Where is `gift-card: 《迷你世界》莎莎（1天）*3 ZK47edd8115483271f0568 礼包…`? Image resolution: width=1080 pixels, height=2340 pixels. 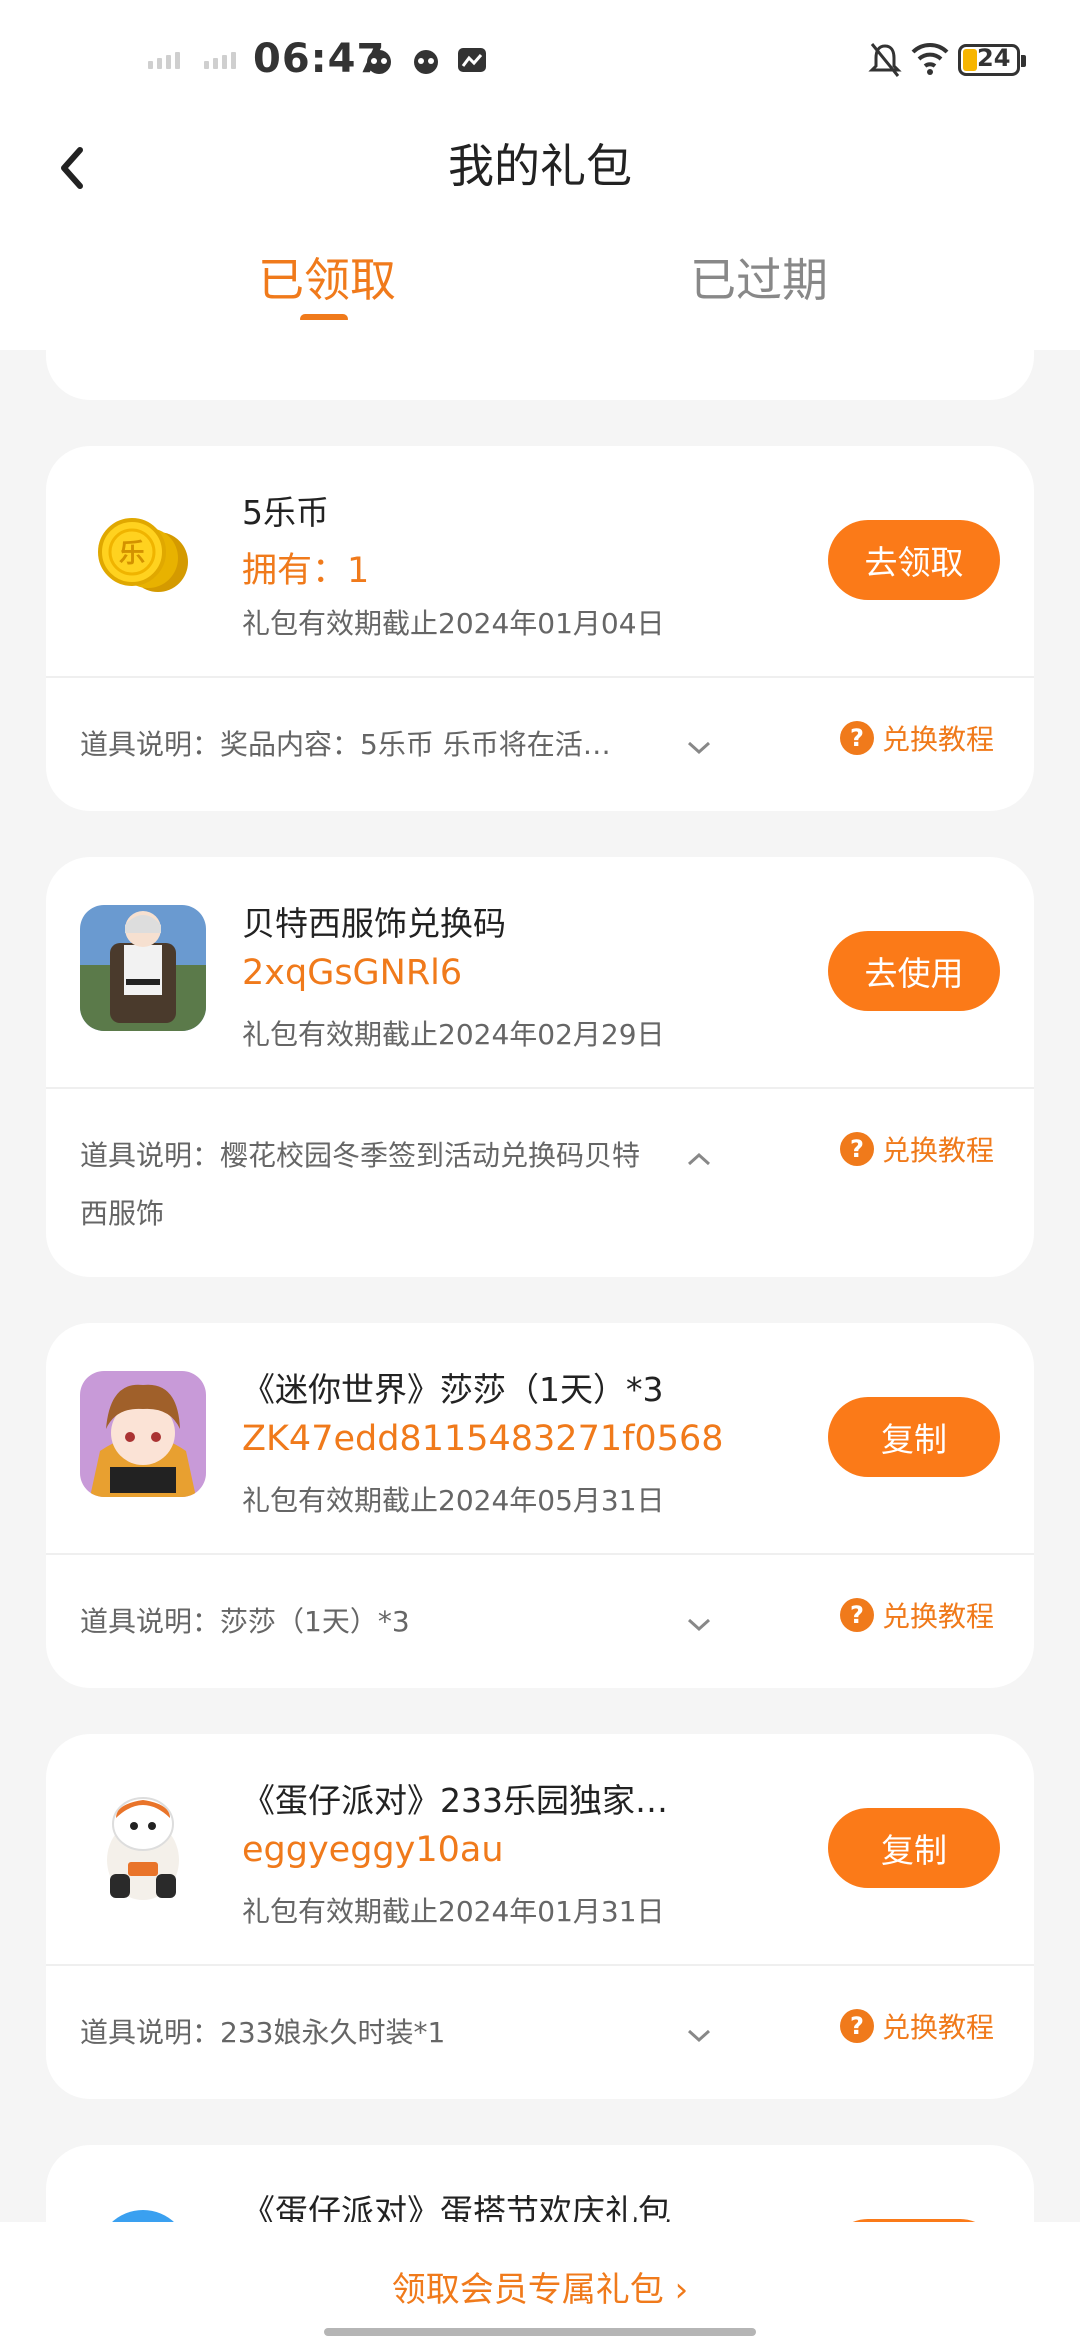 gift-card: 《迷你世界》莎莎（1天）*3 ZK47edd8115483271f0568 礼包… is located at coordinates (540, 1505).